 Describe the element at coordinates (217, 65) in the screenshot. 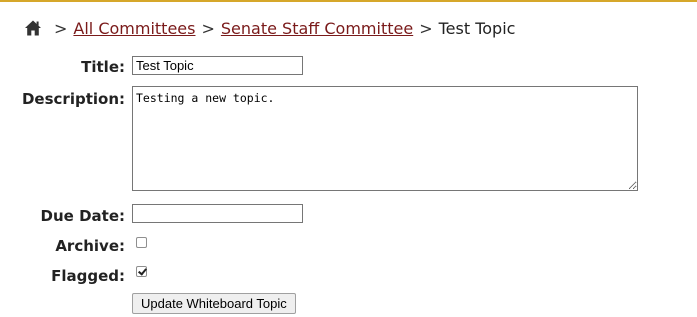

I see `title-input` at that location.